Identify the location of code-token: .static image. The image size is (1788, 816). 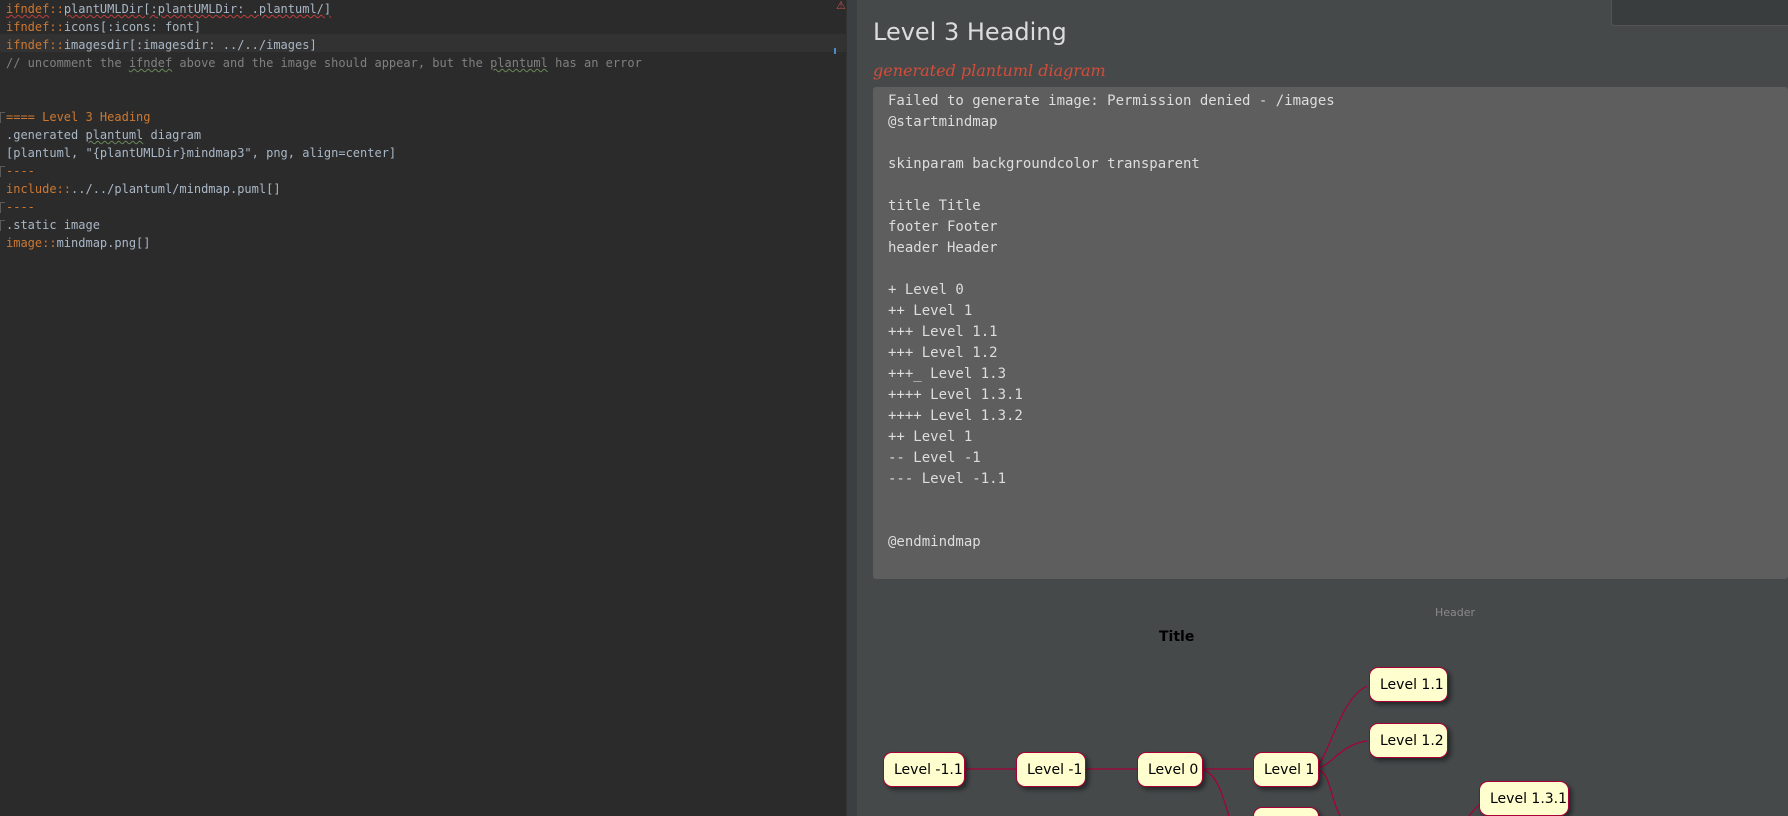
(53, 225).